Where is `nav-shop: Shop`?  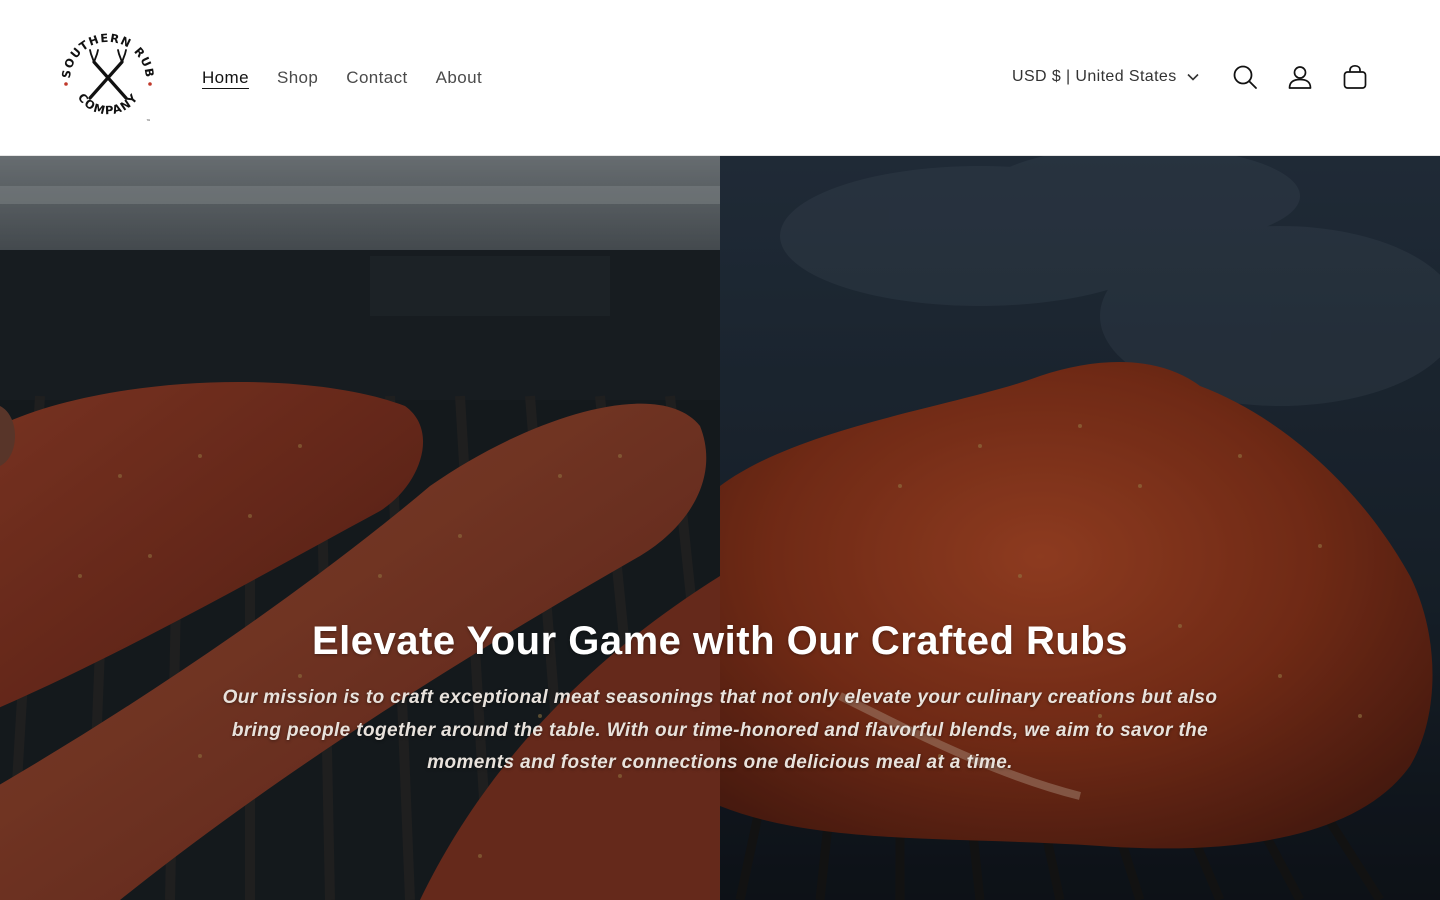
nav-shop: Shop is located at coordinates (297, 78).